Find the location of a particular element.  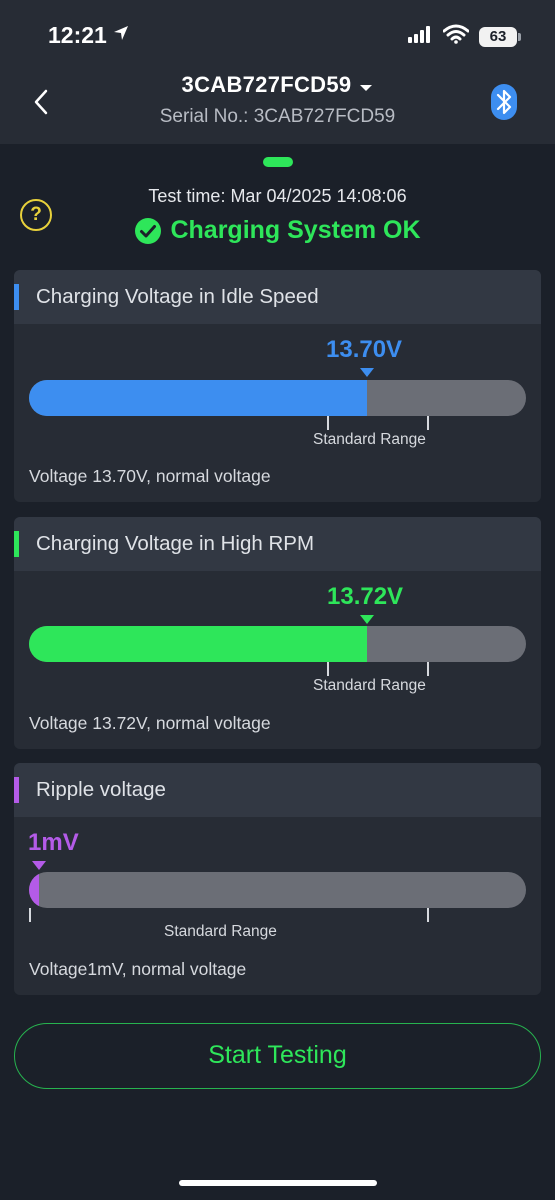

device-selector: 3CAB727FCD59 is located at coordinates (277, 85).